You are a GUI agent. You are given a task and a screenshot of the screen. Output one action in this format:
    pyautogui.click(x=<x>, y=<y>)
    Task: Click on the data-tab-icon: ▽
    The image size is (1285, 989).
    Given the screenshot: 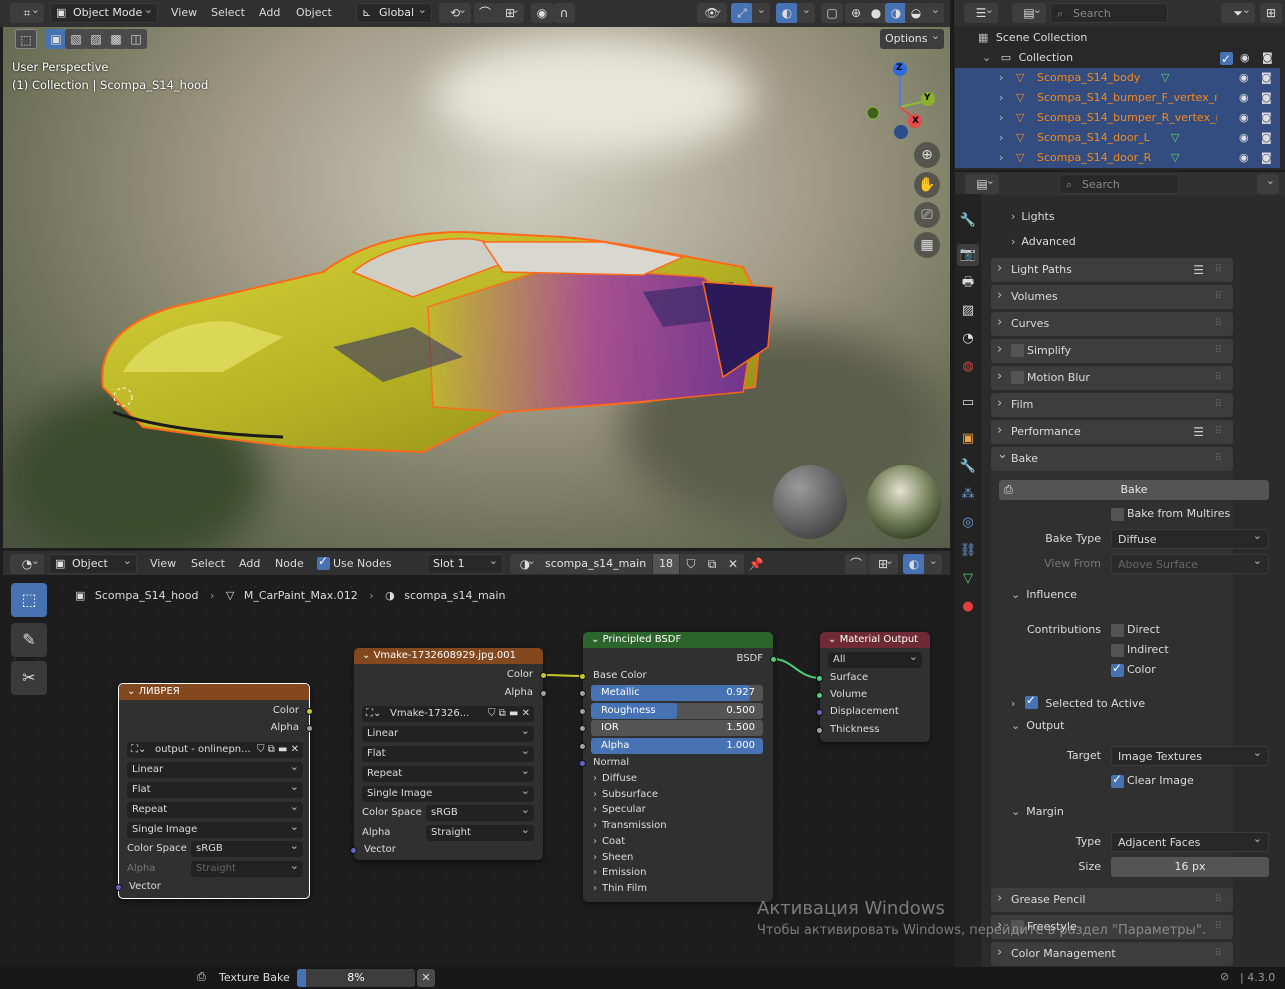 What is the action you would take?
    pyautogui.click(x=968, y=579)
    